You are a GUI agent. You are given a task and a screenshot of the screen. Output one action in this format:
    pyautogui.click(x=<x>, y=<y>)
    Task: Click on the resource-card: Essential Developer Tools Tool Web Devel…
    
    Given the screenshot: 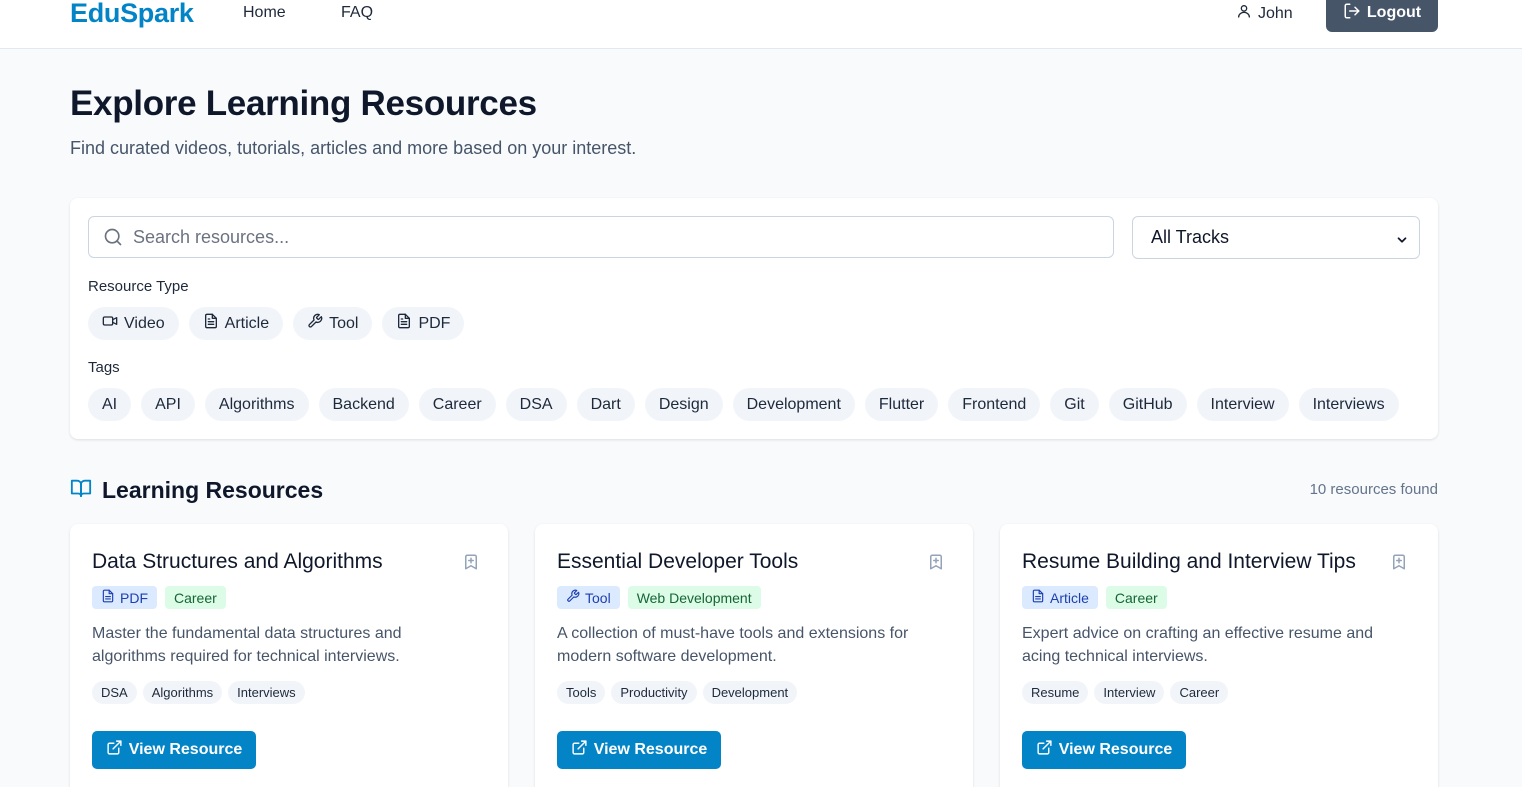 What is the action you would take?
    pyautogui.click(x=754, y=655)
    